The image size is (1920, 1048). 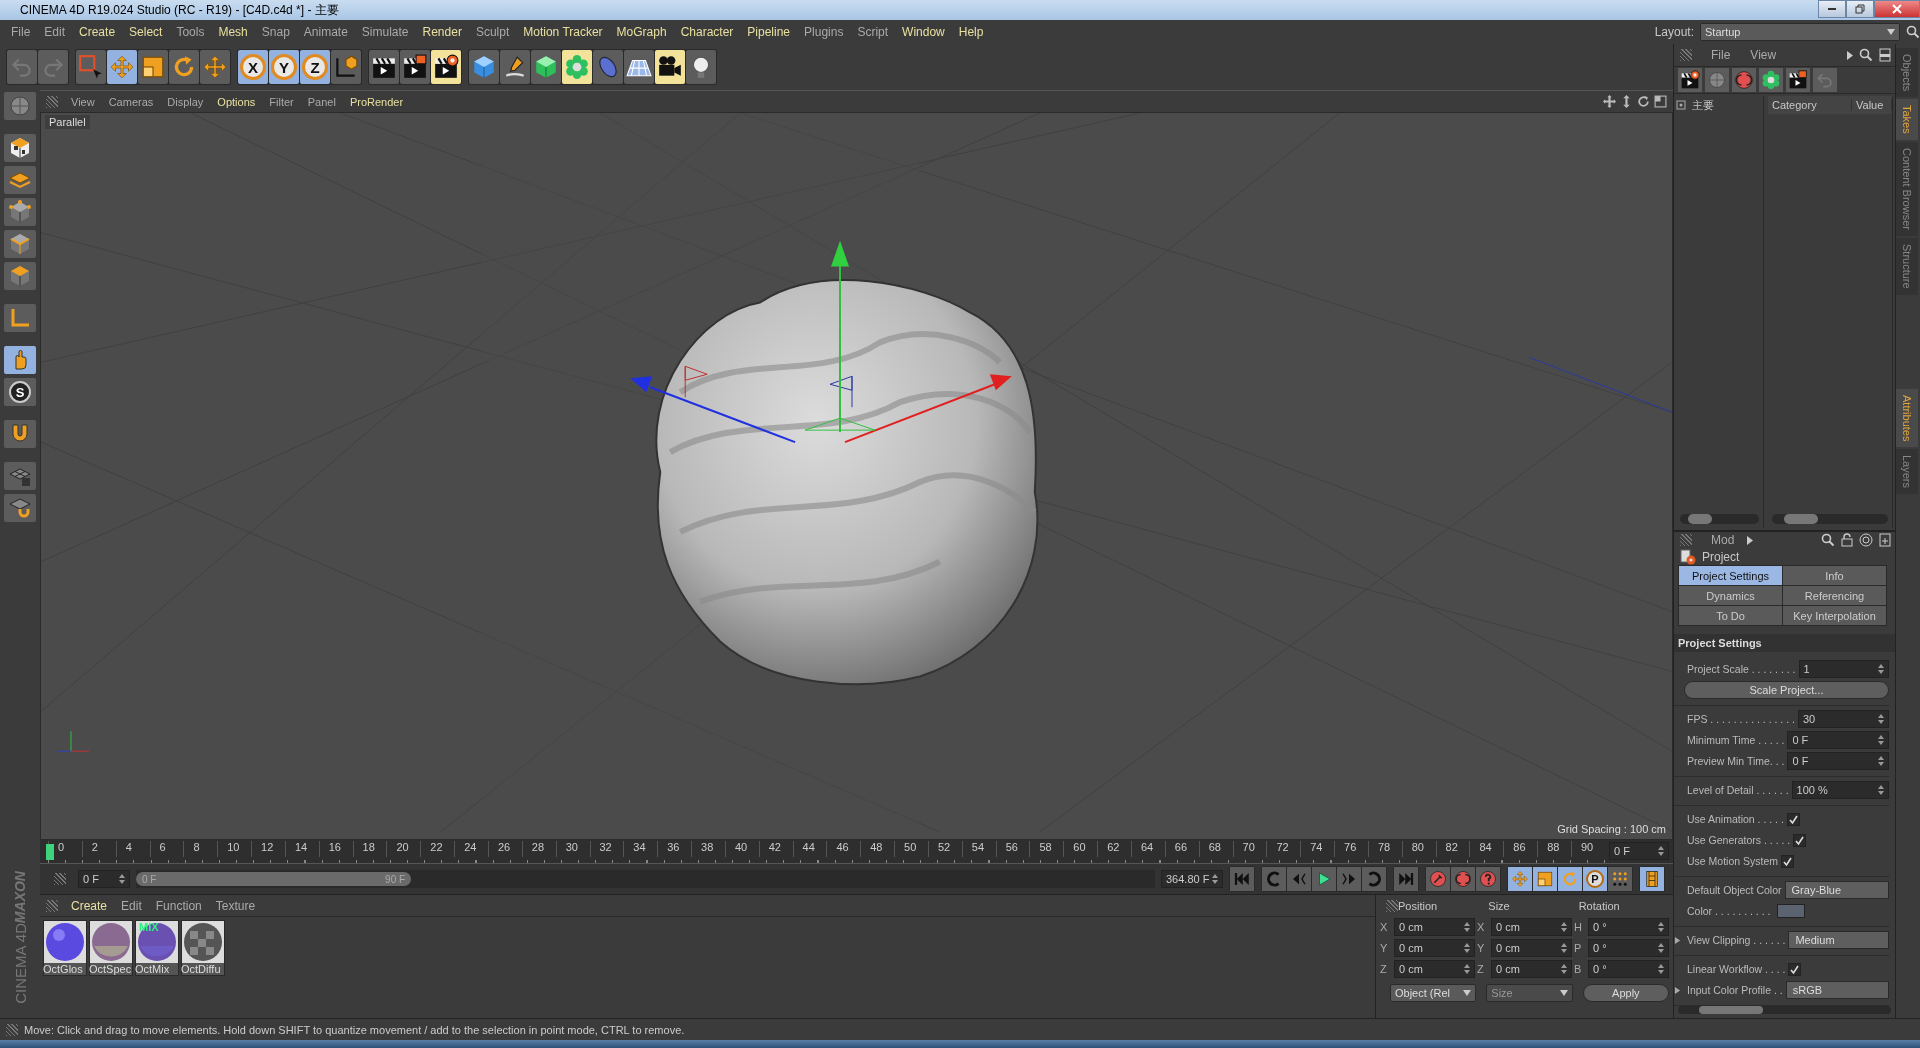 I want to click on menu-item: Texture, so click(x=235, y=905).